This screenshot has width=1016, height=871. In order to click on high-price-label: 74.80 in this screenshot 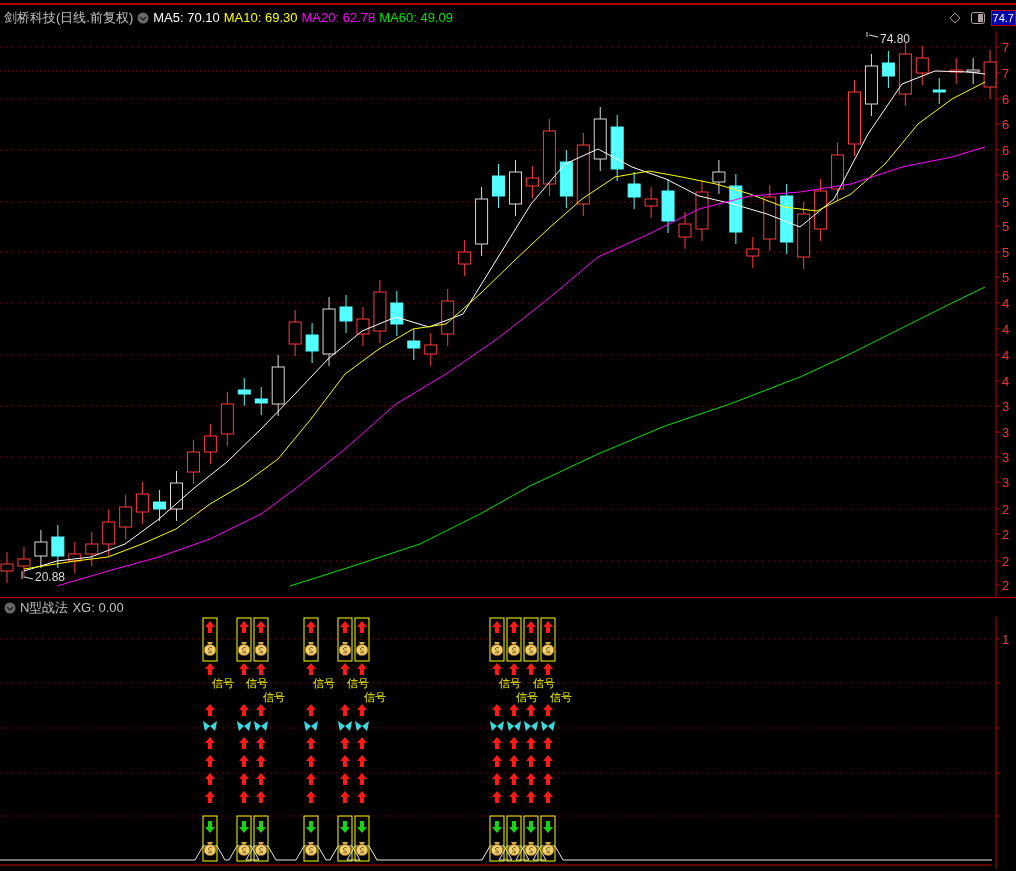, I will do `click(895, 39)`.